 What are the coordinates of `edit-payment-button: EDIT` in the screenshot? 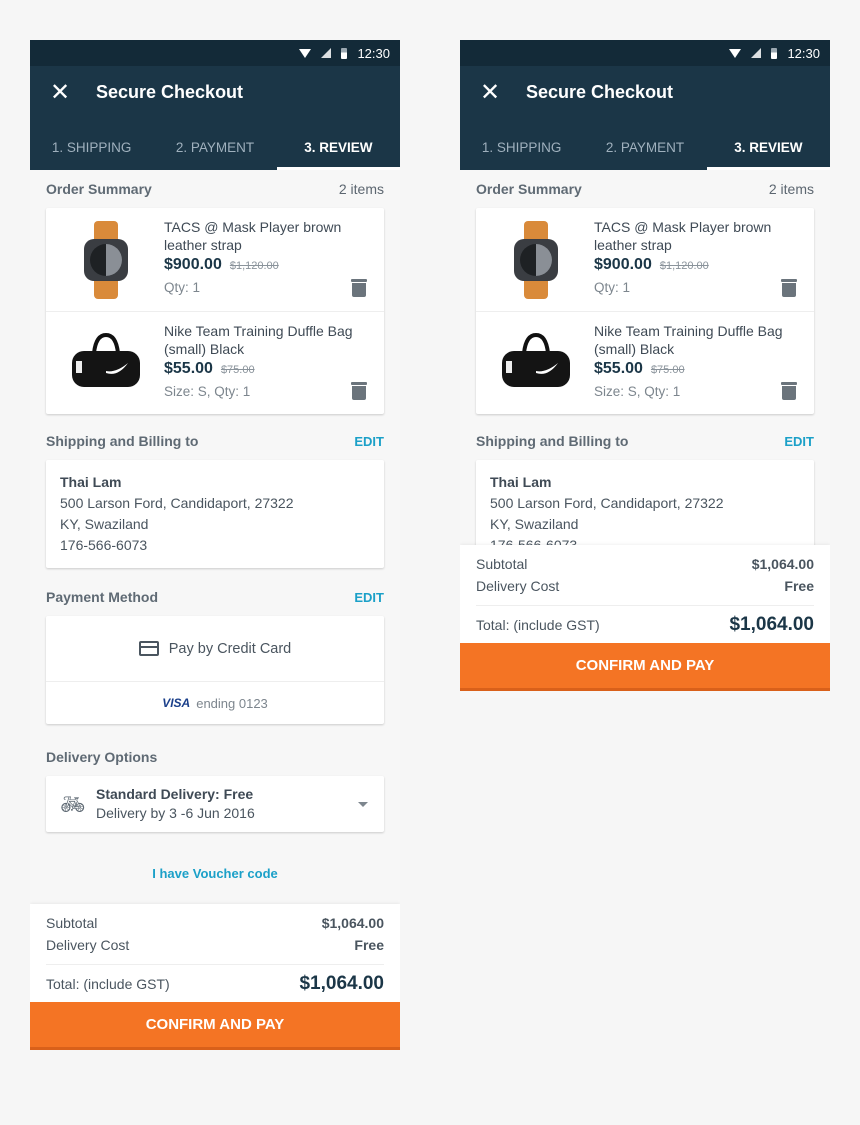 It's located at (369, 597).